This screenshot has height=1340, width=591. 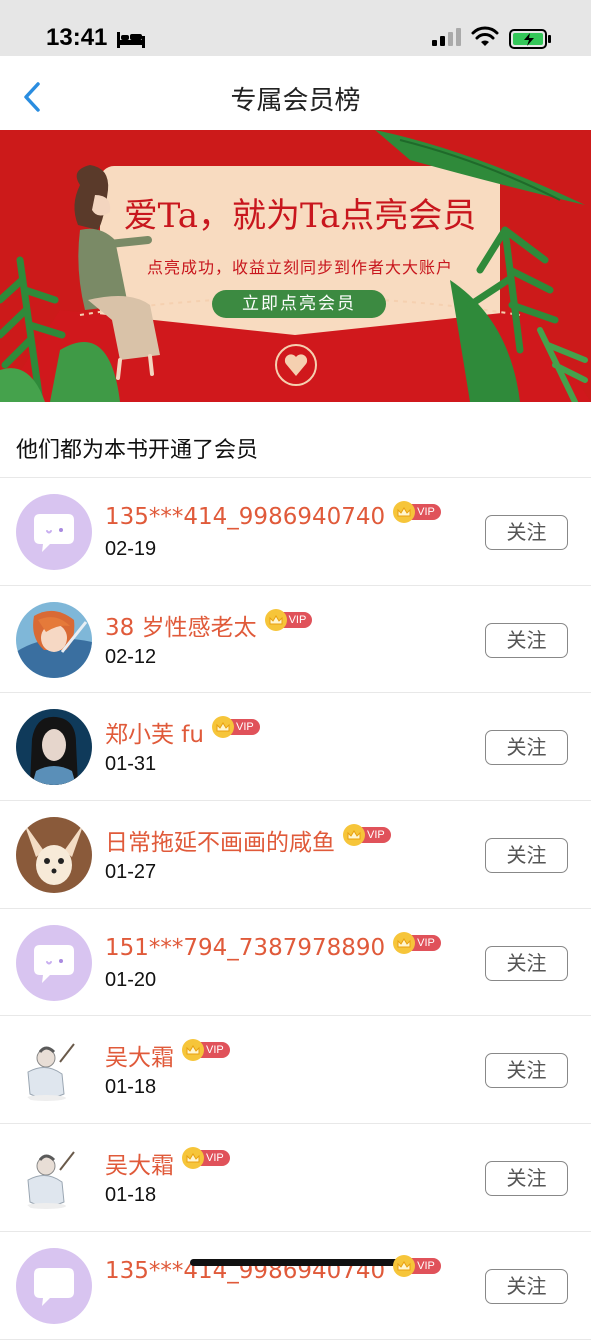 I want to click on list-item: 日常拖延不画画的咸鱼 VIP 01-27 关注, so click(x=295, y=855).